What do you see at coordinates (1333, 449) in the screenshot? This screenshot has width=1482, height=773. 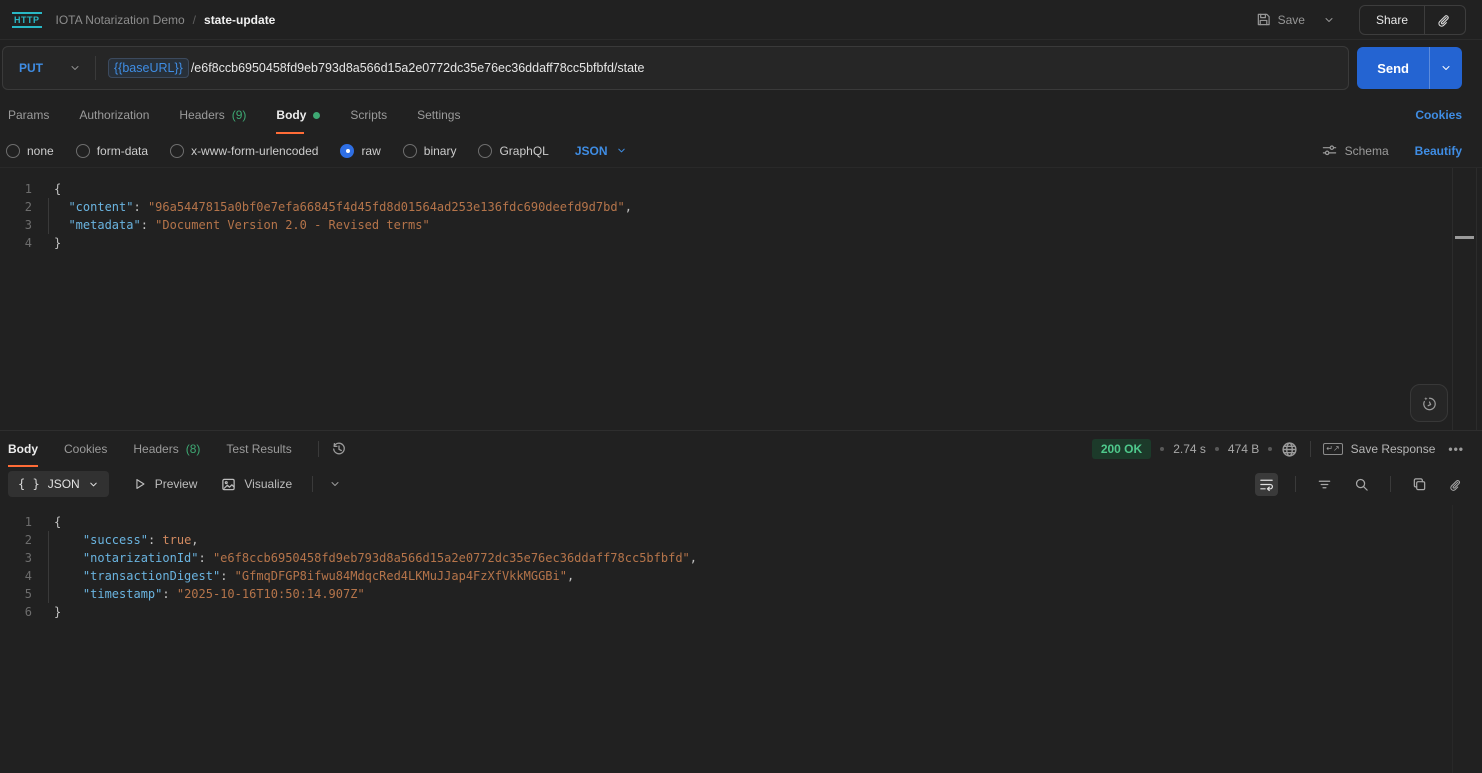 I see `save-response-icon: ↵↗` at bounding box center [1333, 449].